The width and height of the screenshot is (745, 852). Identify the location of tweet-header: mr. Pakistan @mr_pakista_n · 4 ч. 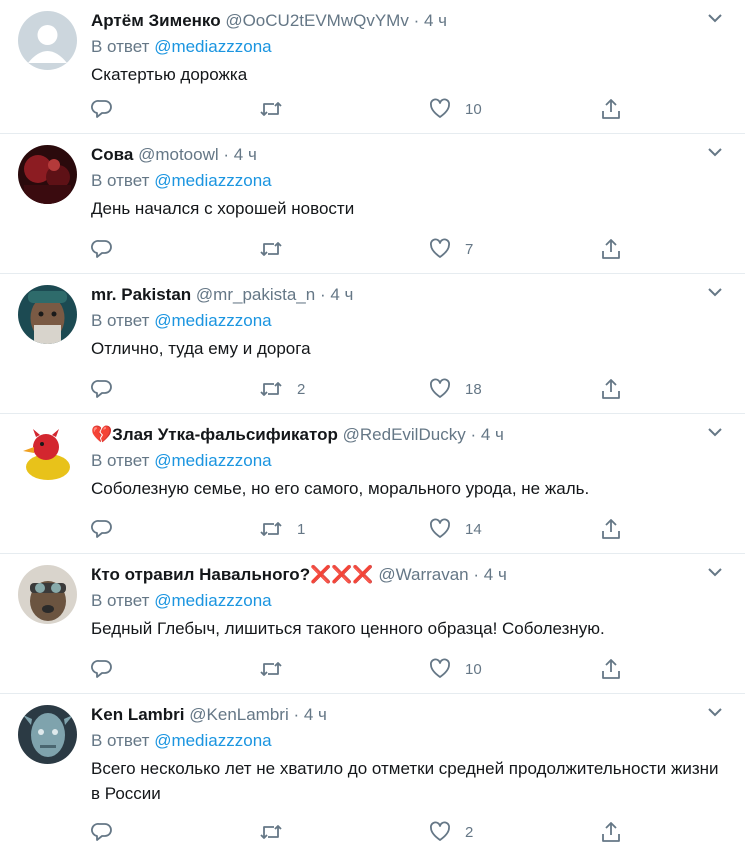
(222, 295).